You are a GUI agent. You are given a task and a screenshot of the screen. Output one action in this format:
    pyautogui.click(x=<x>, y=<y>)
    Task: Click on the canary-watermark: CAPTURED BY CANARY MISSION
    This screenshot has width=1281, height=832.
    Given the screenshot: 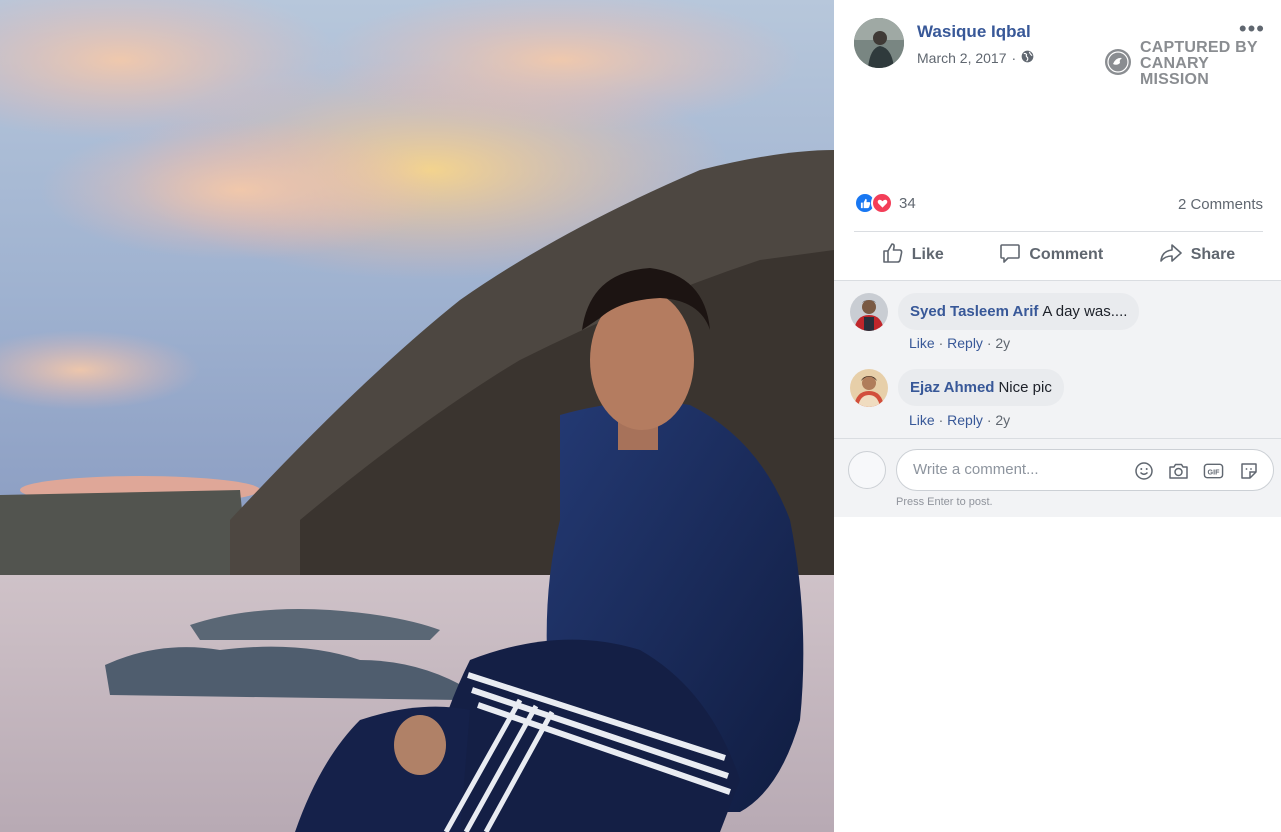 What is the action you would take?
    pyautogui.click(x=1192, y=64)
    